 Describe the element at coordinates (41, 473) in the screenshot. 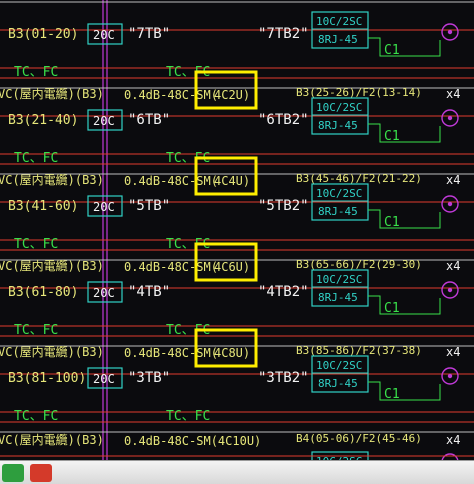

I see `app-icon` at that location.